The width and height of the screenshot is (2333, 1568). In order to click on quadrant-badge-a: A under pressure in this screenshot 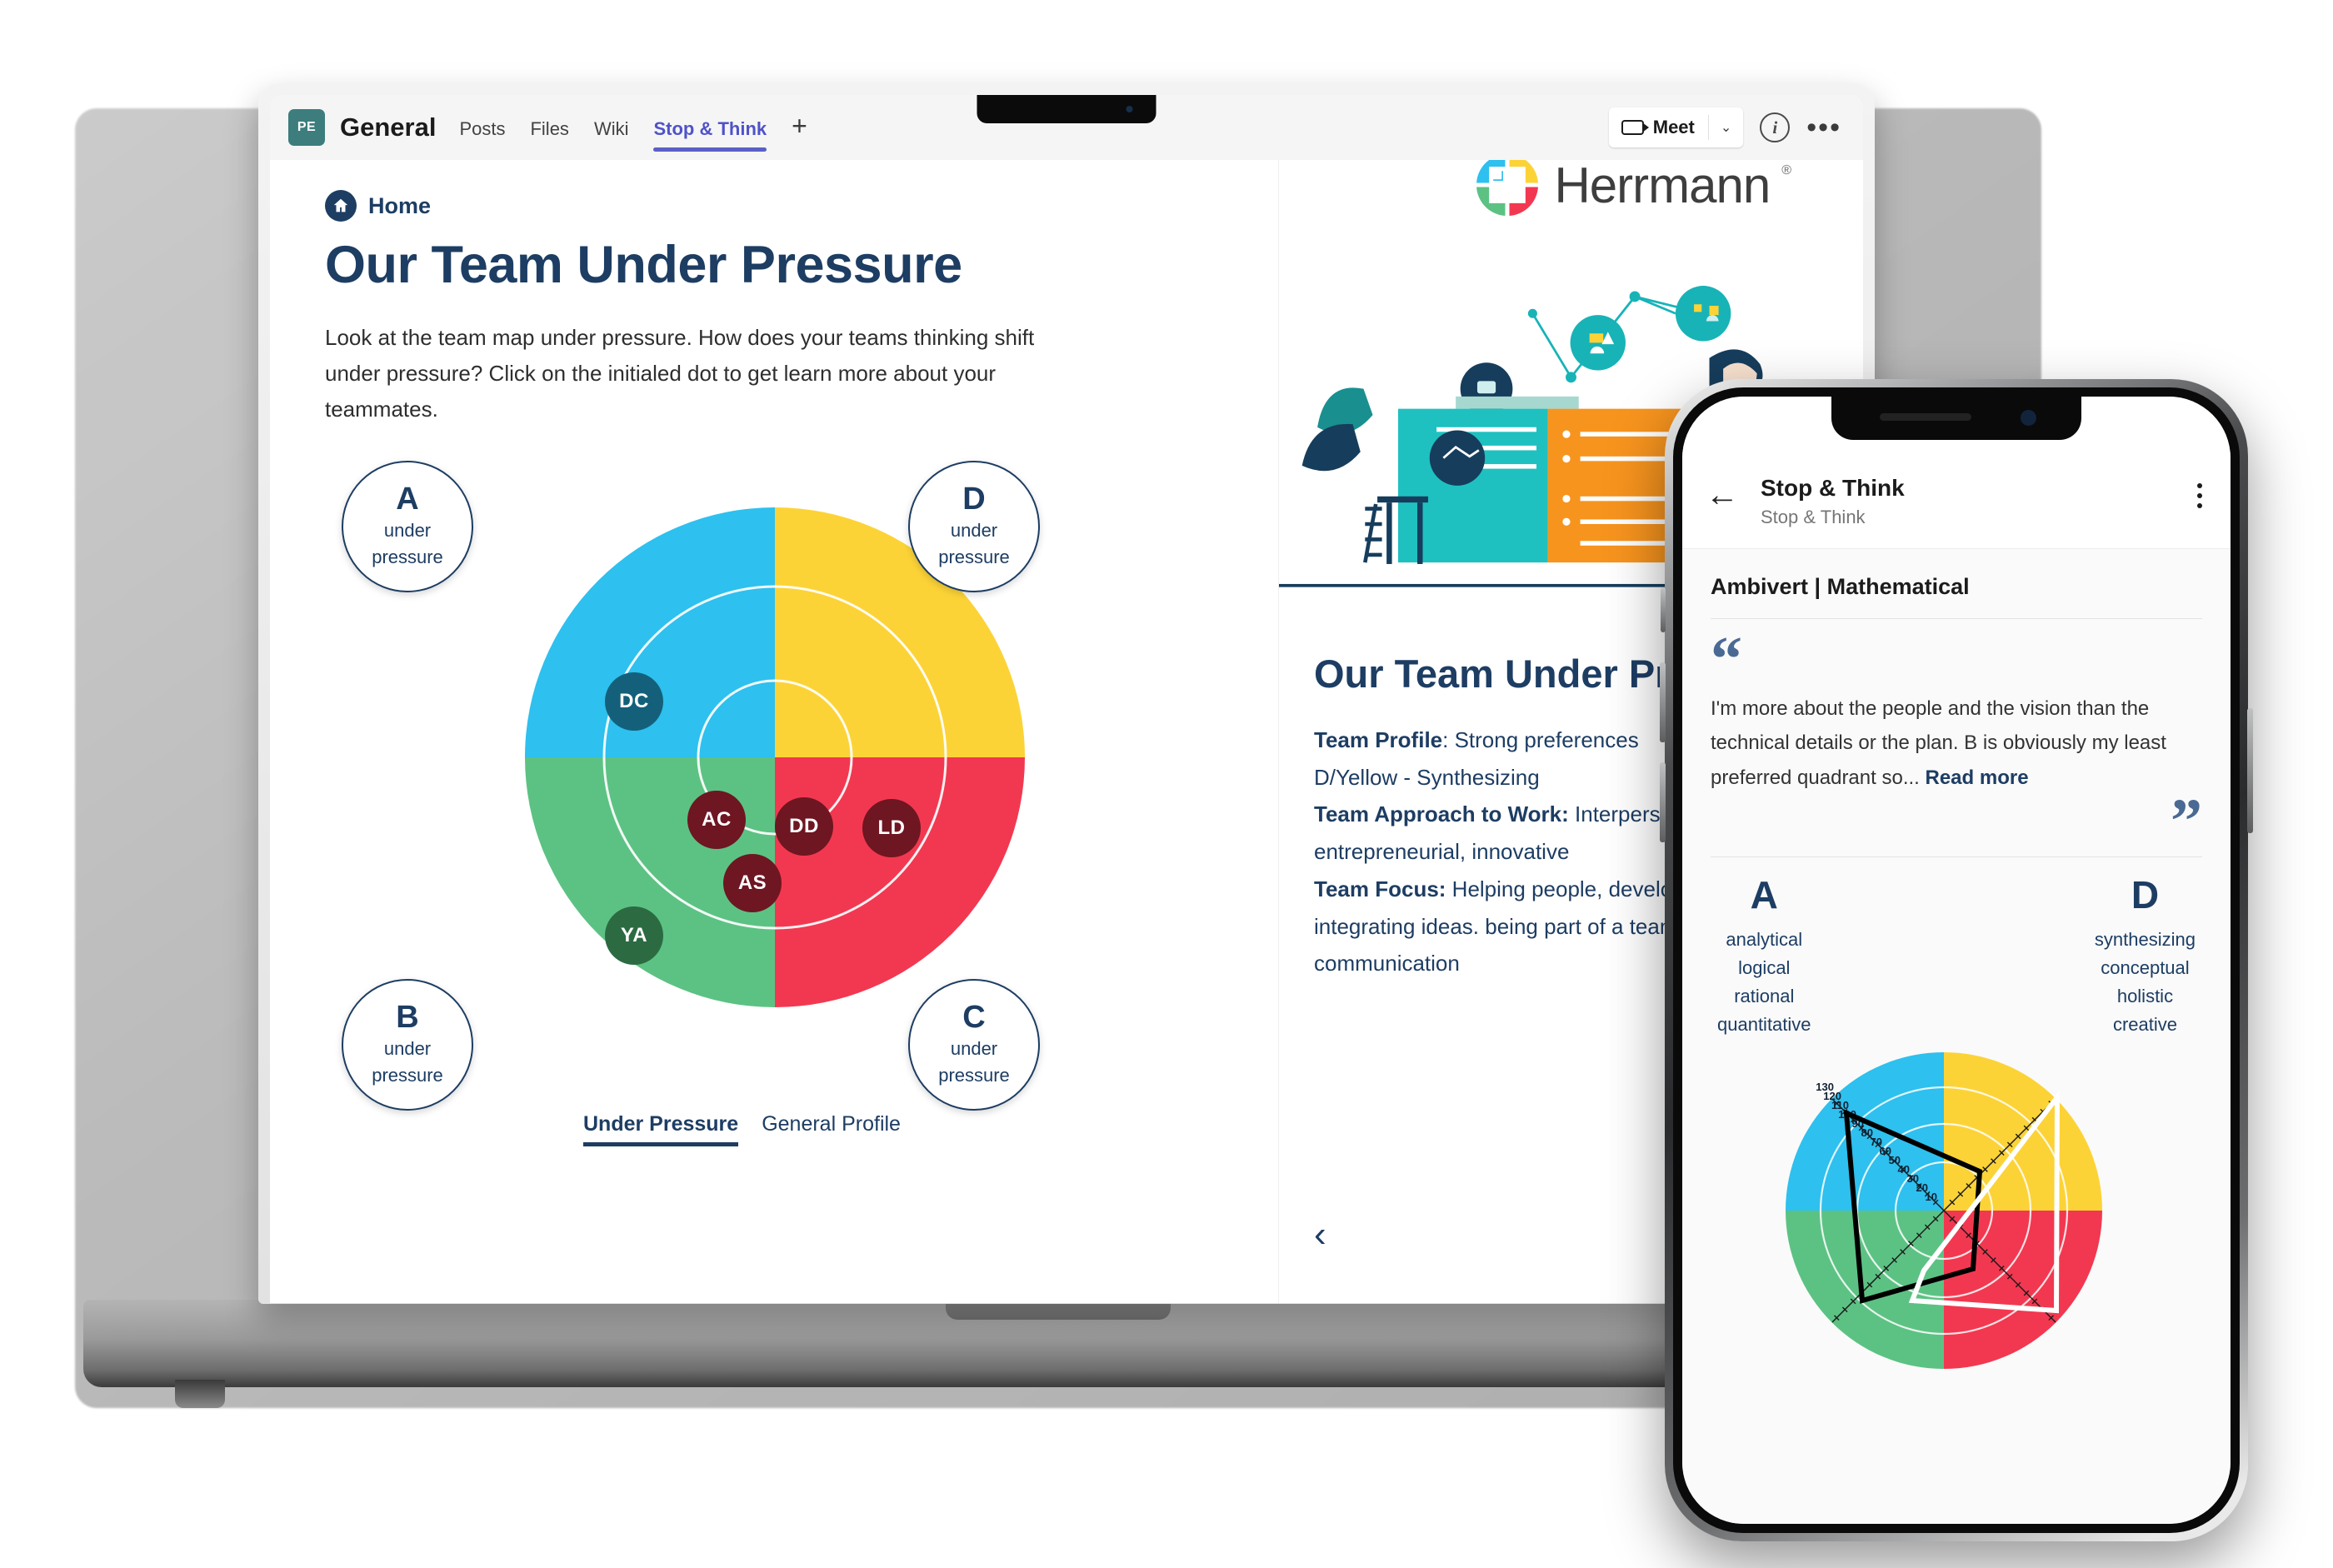, I will do `click(407, 526)`.